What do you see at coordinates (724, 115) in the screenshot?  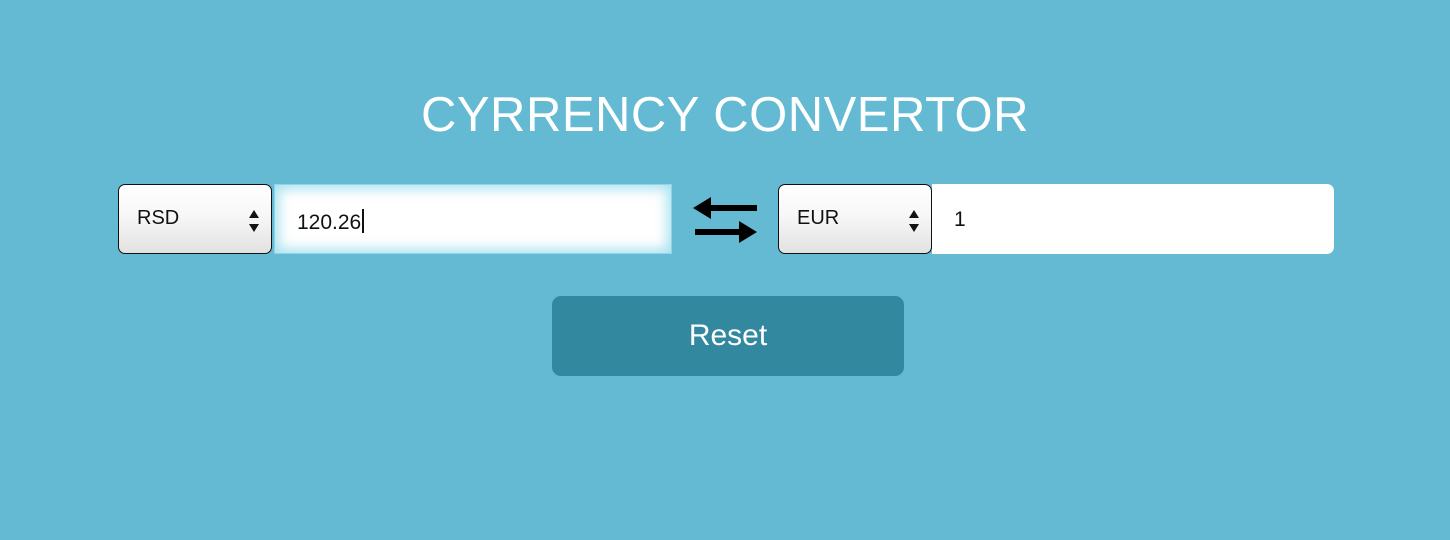 I see `page-title: CYRRENCY CONVERTOR` at bounding box center [724, 115].